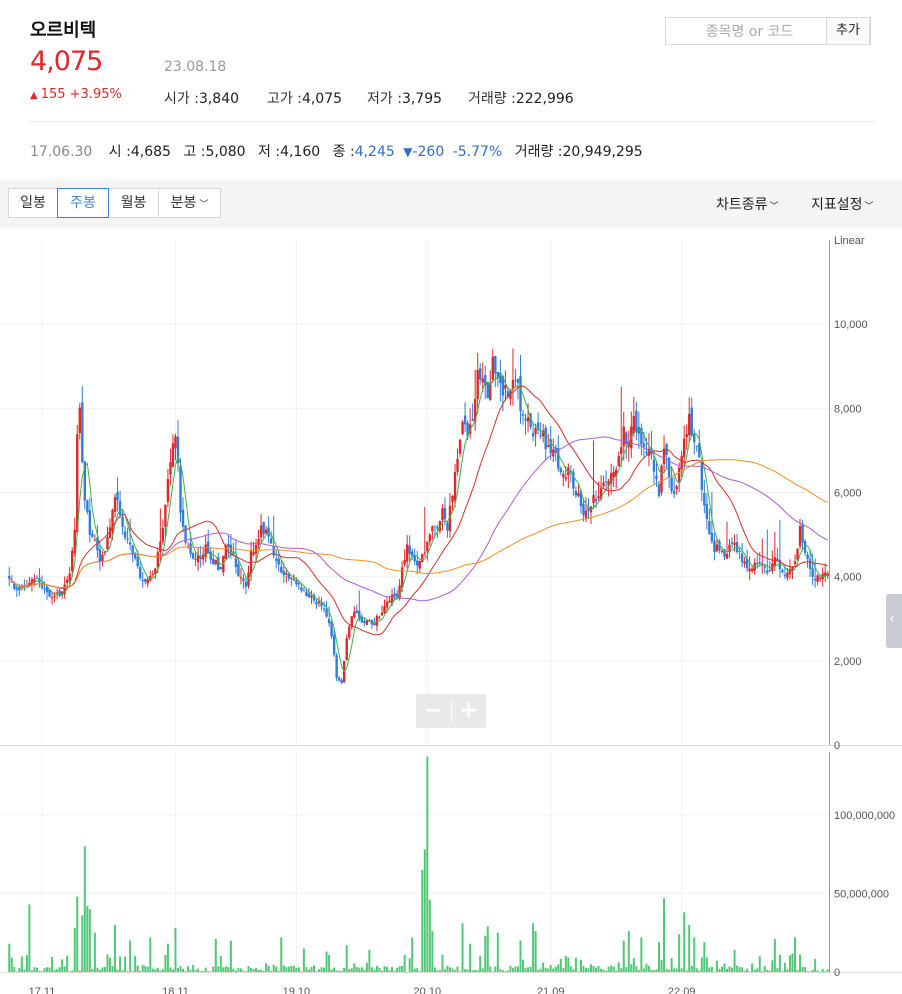 The width and height of the screenshot is (902, 994). What do you see at coordinates (749, 32) in the screenshot?
I see `search-input` at bounding box center [749, 32].